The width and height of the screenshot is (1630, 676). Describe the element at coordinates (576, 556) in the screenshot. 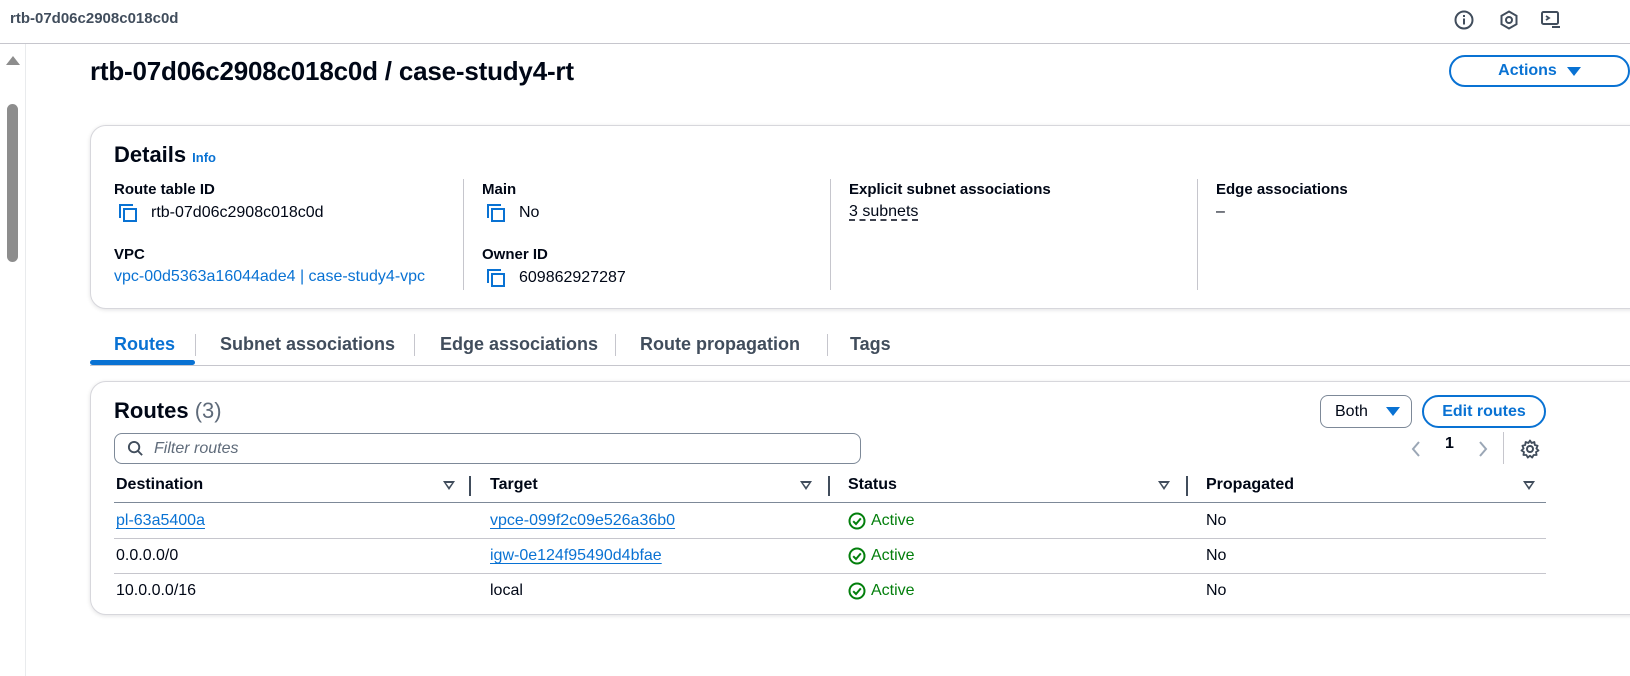

I see `route-target-link: igw-0e124f95490d4bfae` at that location.